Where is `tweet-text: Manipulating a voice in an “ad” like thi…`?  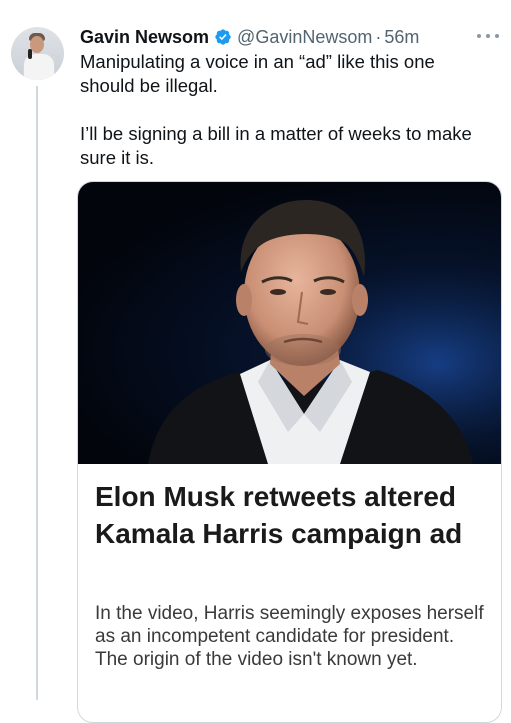
tweet-text: Manipulating a voice in an “ad” like thi… is located at coordinates (285, 110).